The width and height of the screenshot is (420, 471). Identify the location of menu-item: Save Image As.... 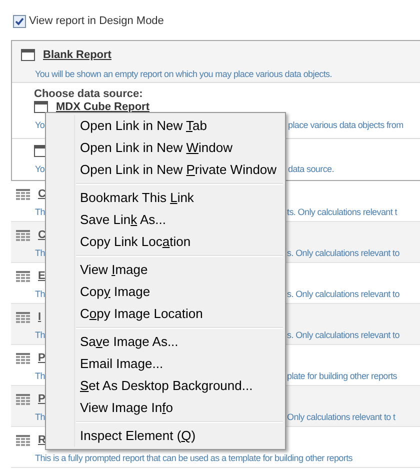
(165, 342).